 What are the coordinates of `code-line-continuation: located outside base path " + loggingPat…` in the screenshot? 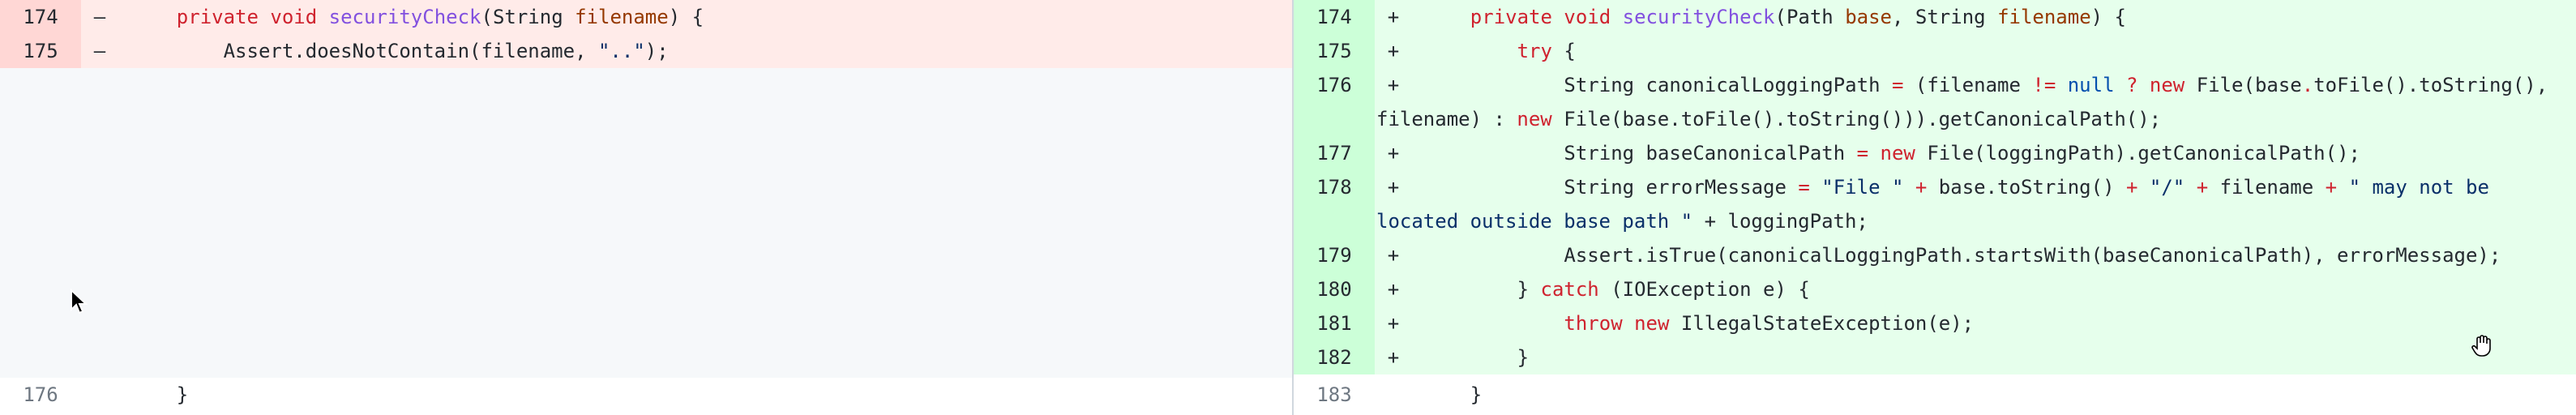 It's located at (1622, 222).